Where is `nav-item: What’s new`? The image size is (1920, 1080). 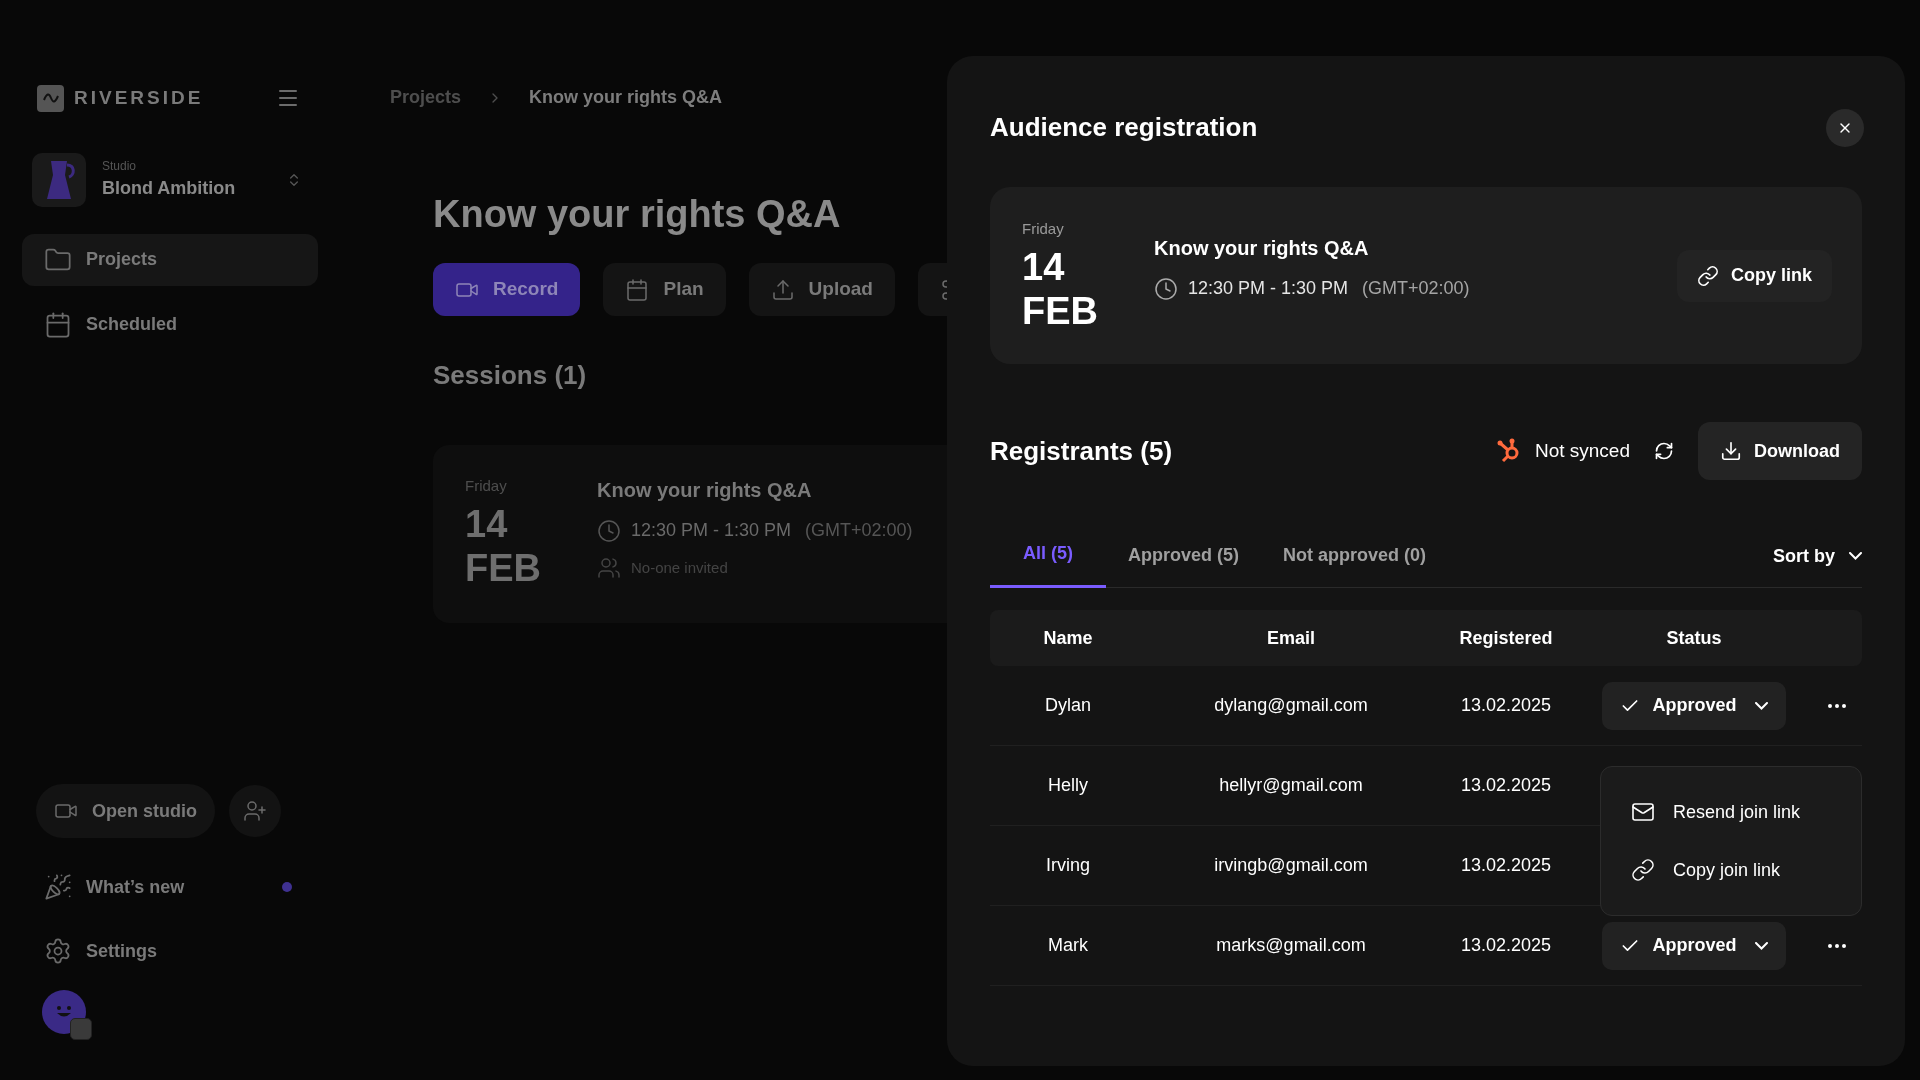 nav-item: What’s new is located at coordinates (170, 887).